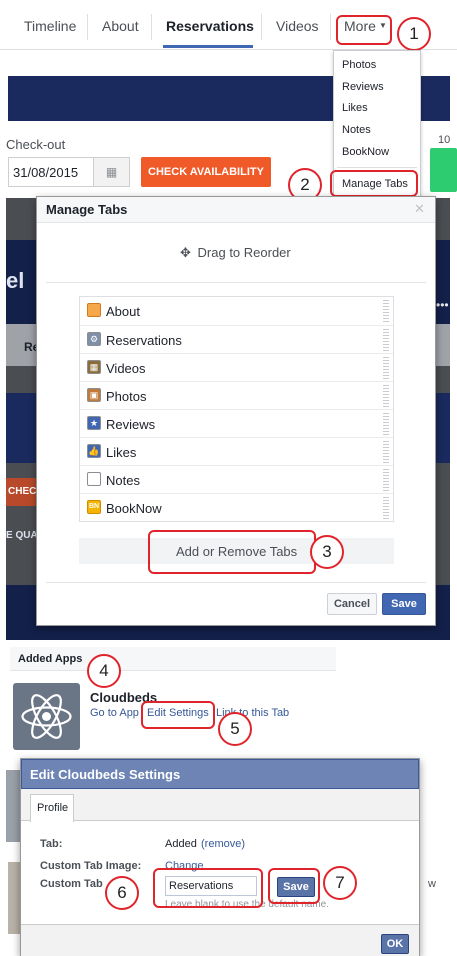  Describe the element at coordinates (123, 311) in the screenshot. I see `sortable-tab-label: About` at that location.